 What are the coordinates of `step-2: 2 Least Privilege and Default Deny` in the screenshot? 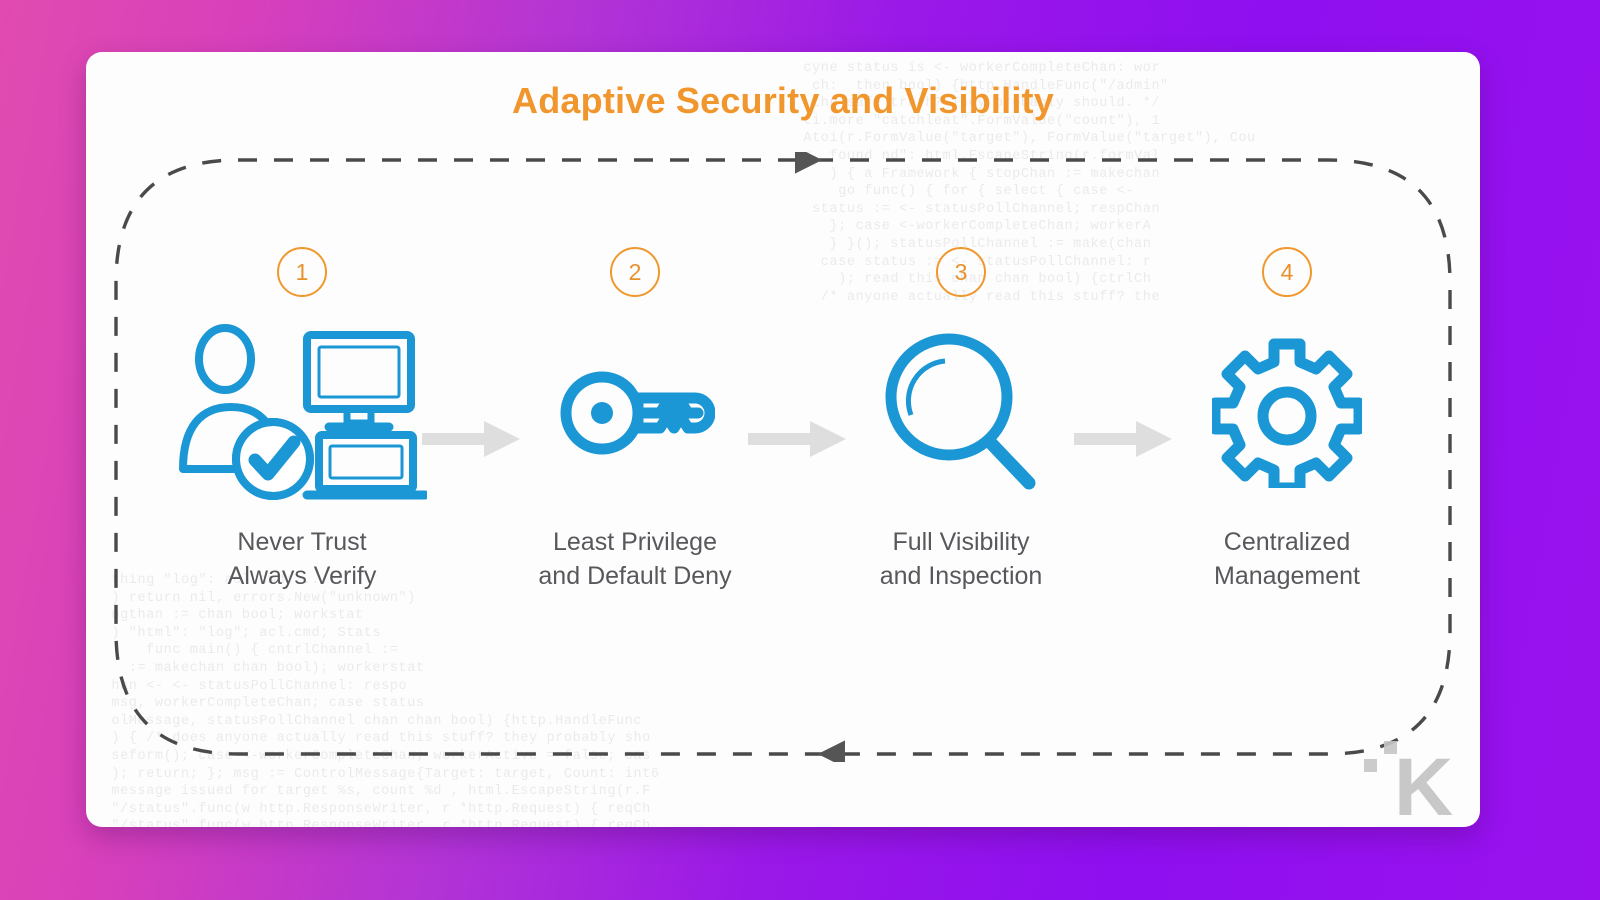 It's located at (635, 420).